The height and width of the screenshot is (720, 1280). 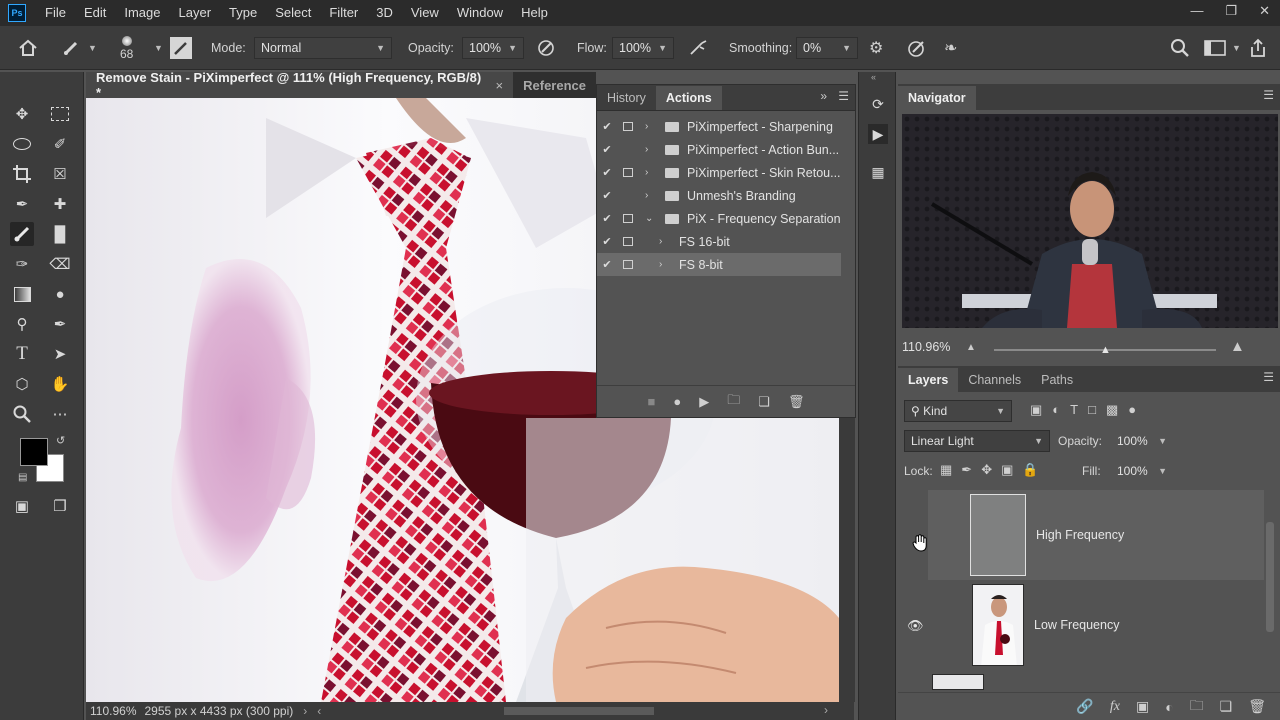 I want to click on visibility-eye-icon: 👁, so click(x=915, y=626).